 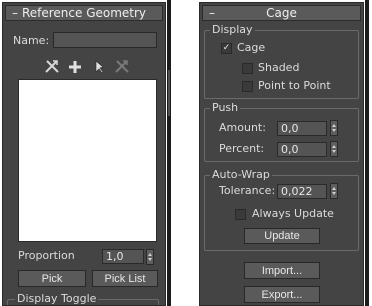 What do you see at coordinates (247, 190) in the screenshot?
I see `tolerance-label: Tolerance:` at bounding box center [247, 190].